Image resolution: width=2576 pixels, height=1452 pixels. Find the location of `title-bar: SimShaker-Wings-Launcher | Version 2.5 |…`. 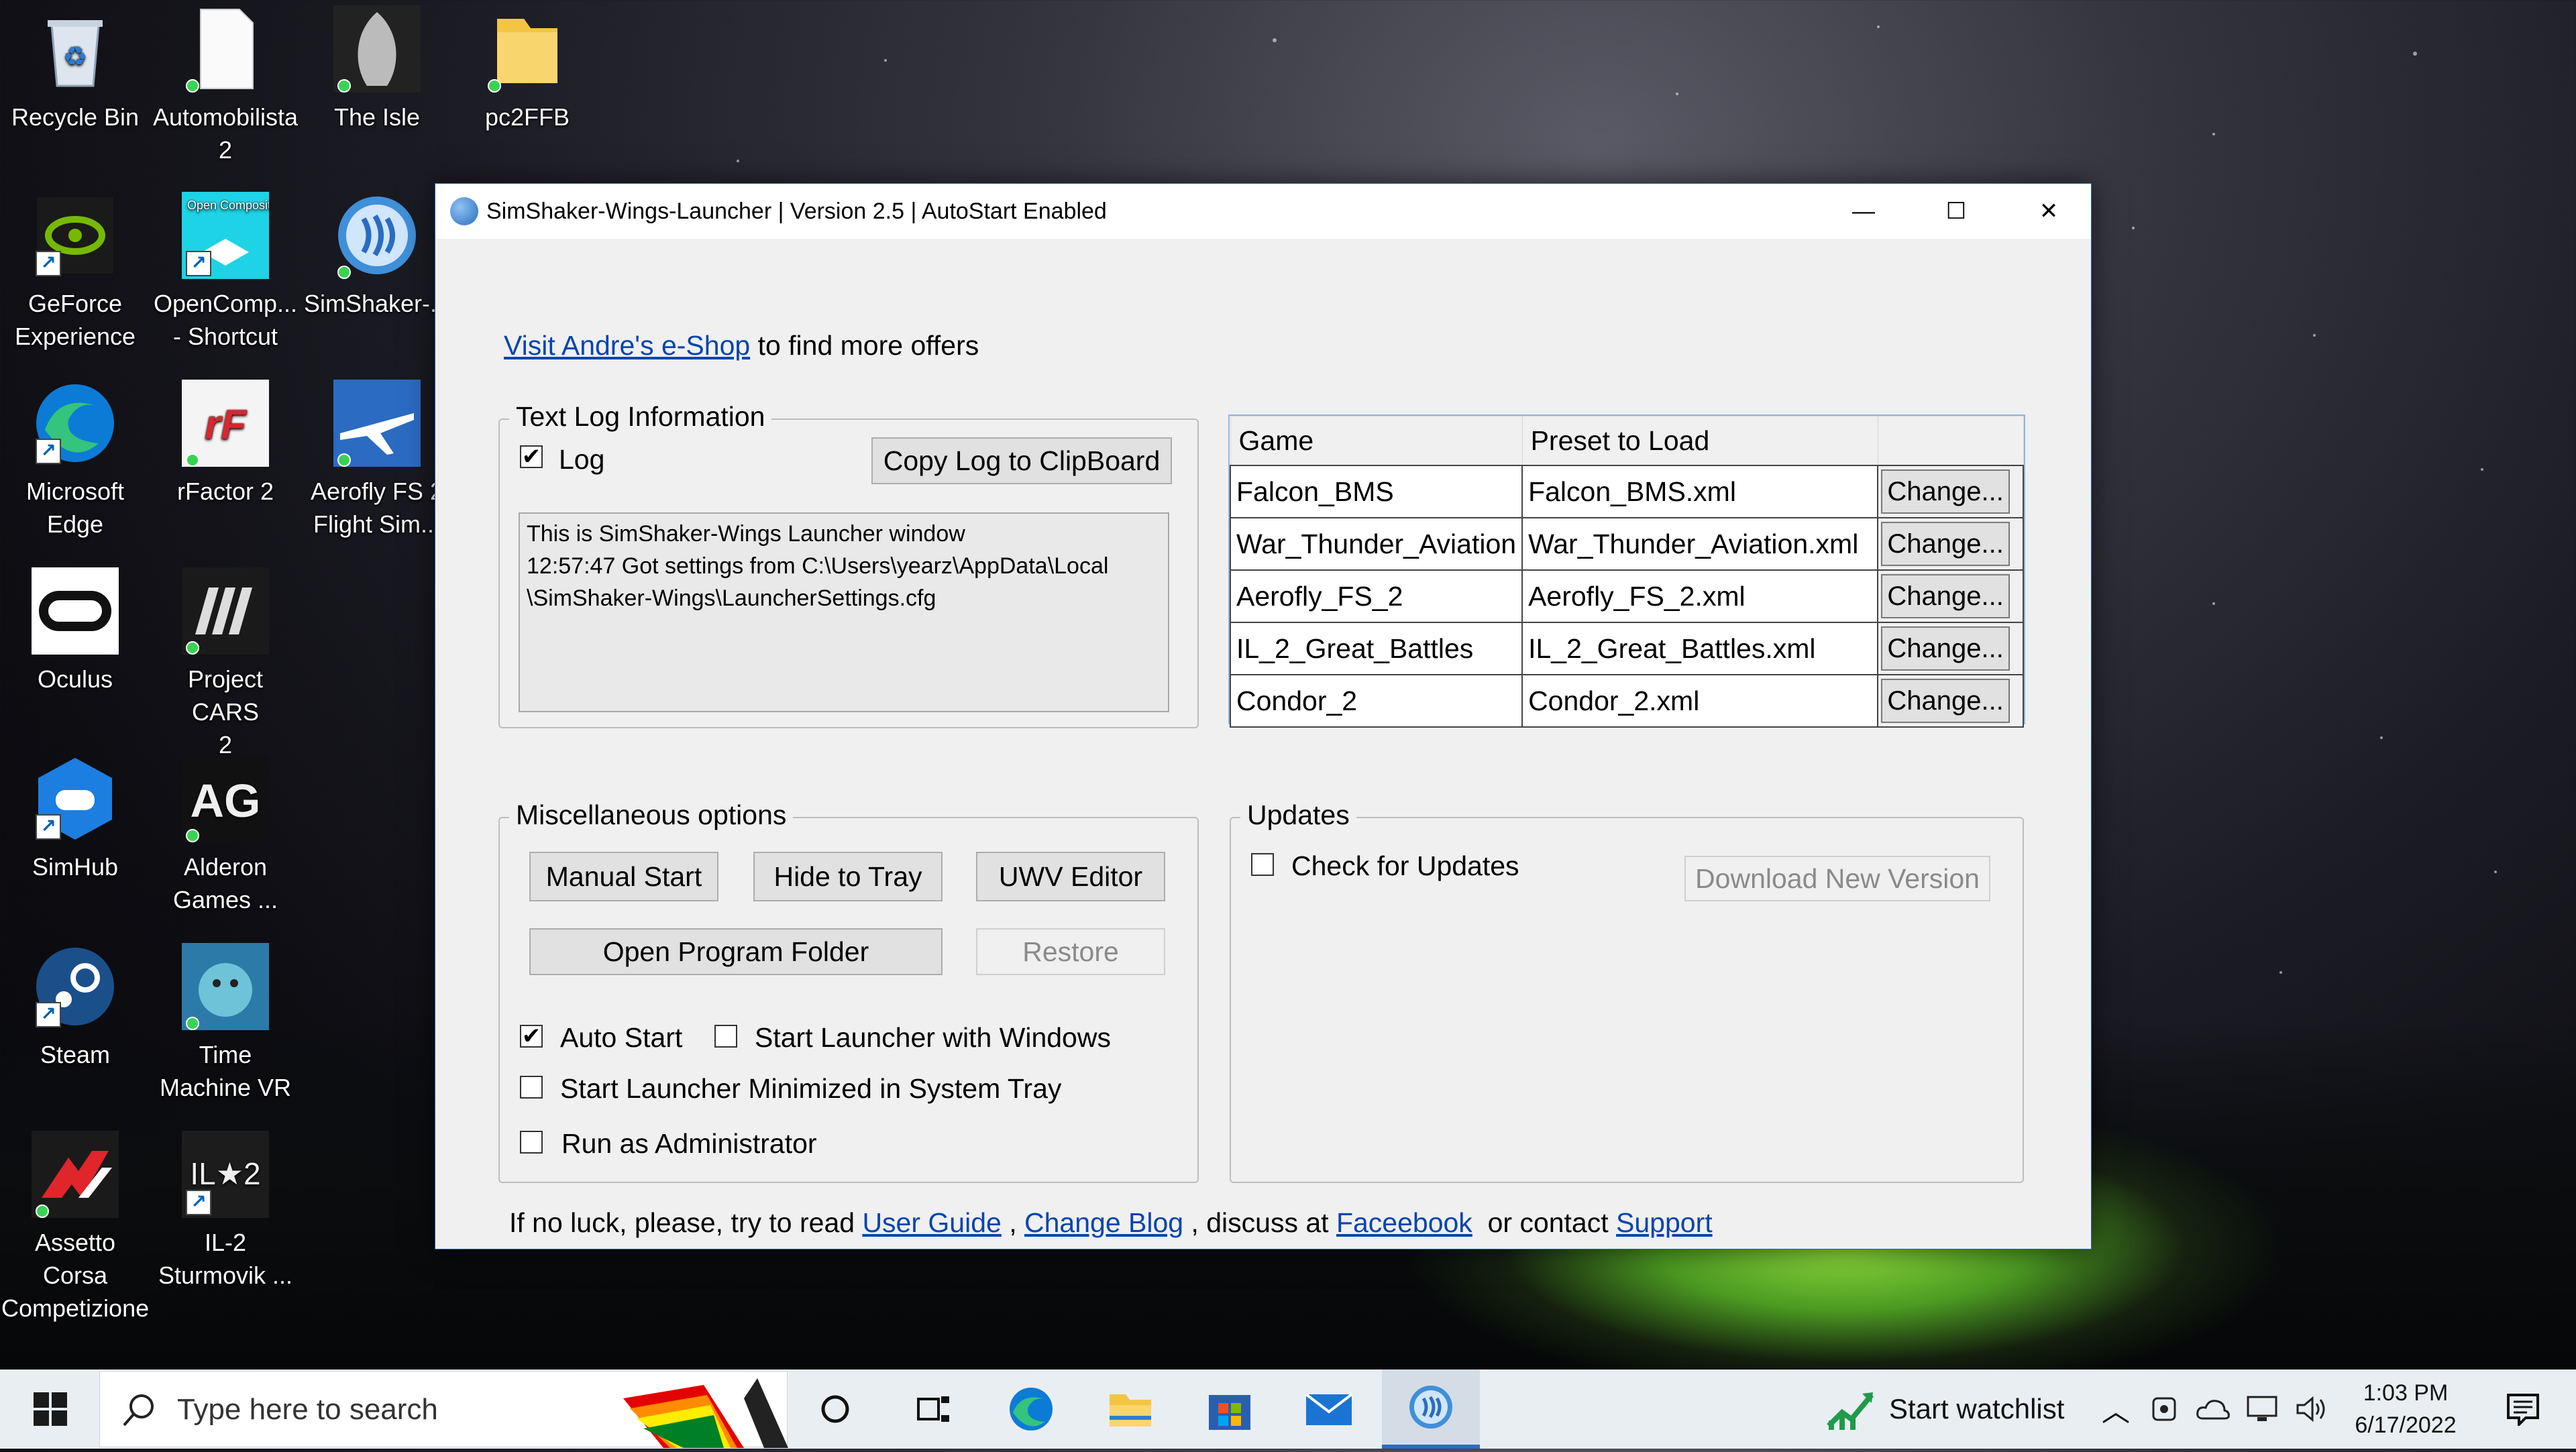

title-bar: SimShaker-Wings-Launcher | Version 2.5 |… is located at coordinates (1263, 211).